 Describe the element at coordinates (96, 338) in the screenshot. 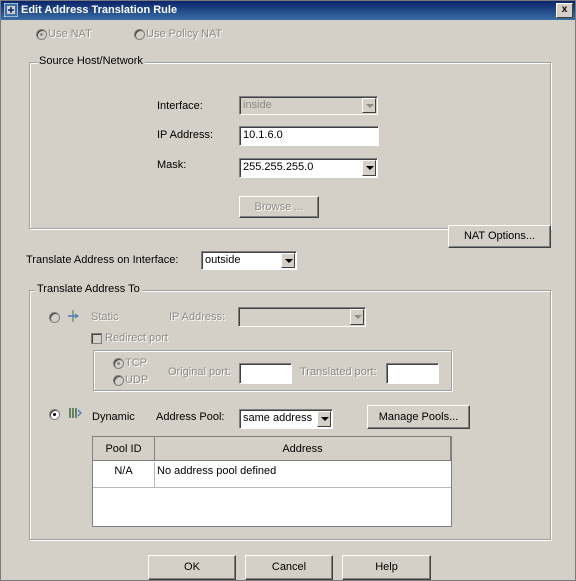

I see `redirect-port-checkbox` at that location.